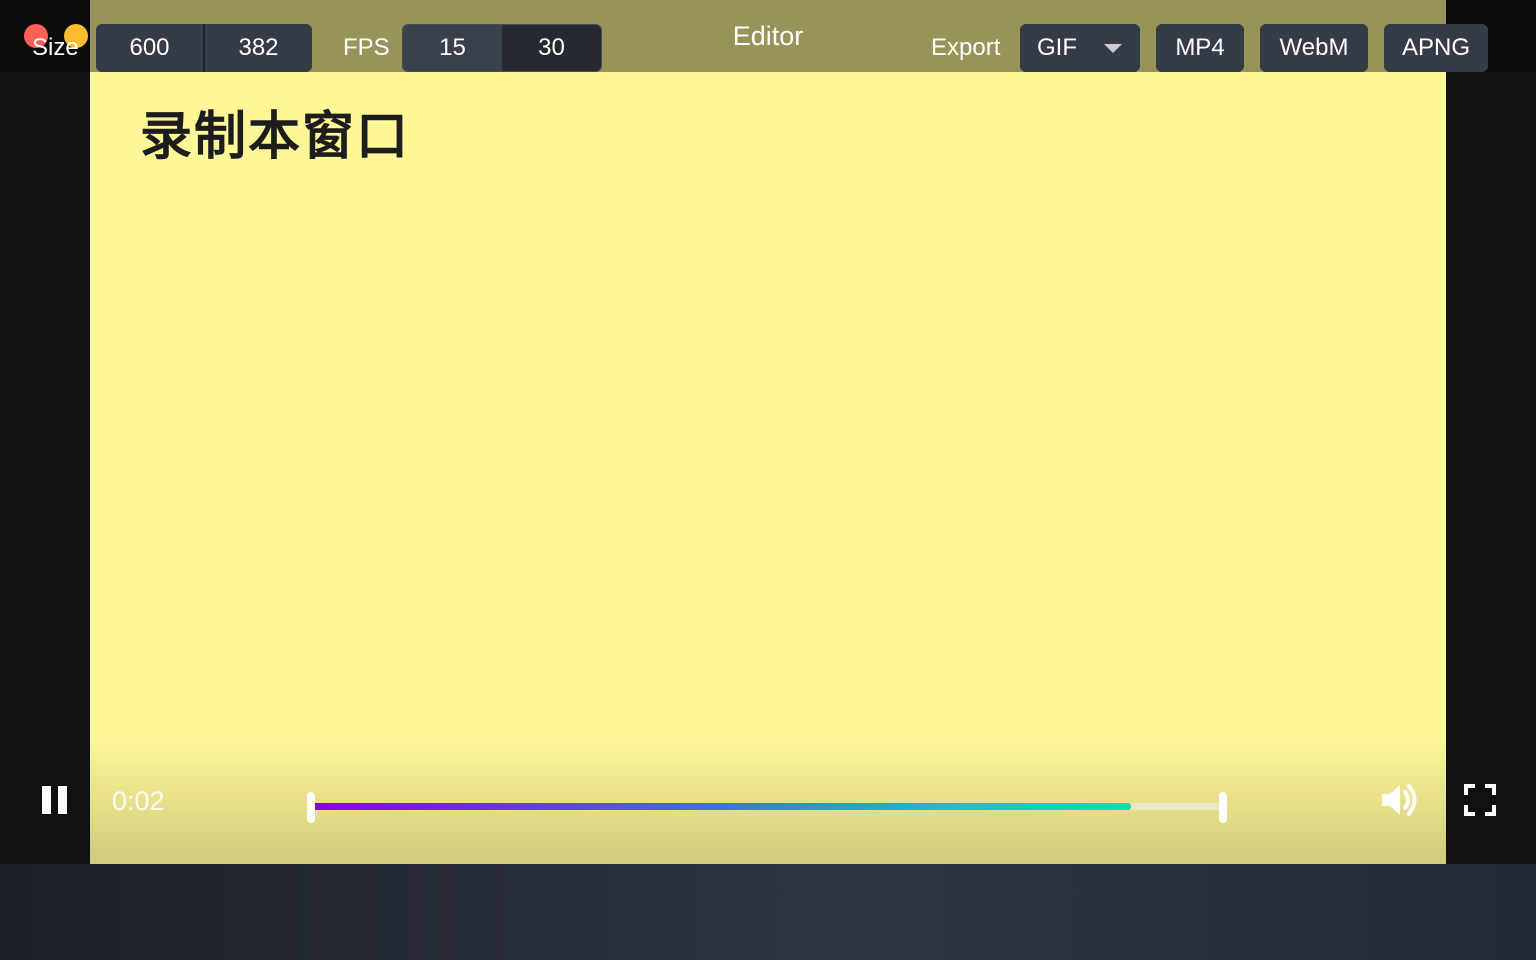 The width and height of the screenshot is (1536, 960). I want to click on export-gif-button: GIF, so click(1080, 48).